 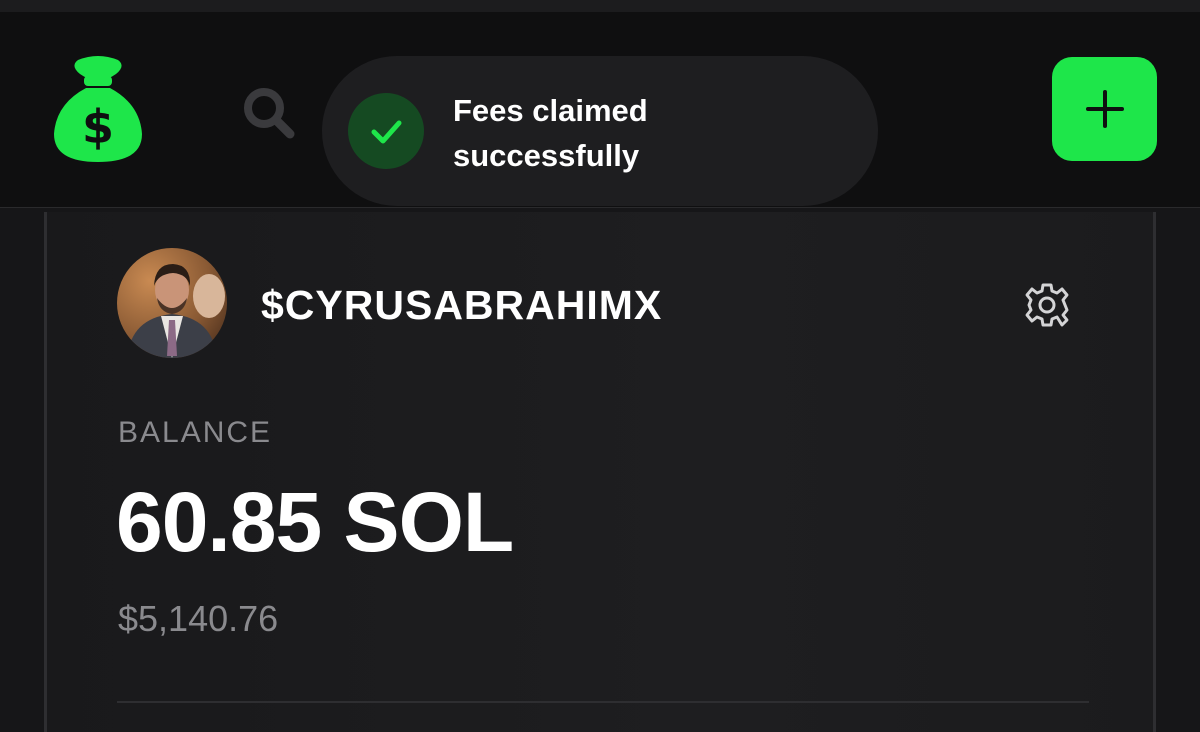 What do you see at coordinates (315, 522) in the screenshot?
I see `balance-value: 60.85 SOL` at bounding box center [315, 522].